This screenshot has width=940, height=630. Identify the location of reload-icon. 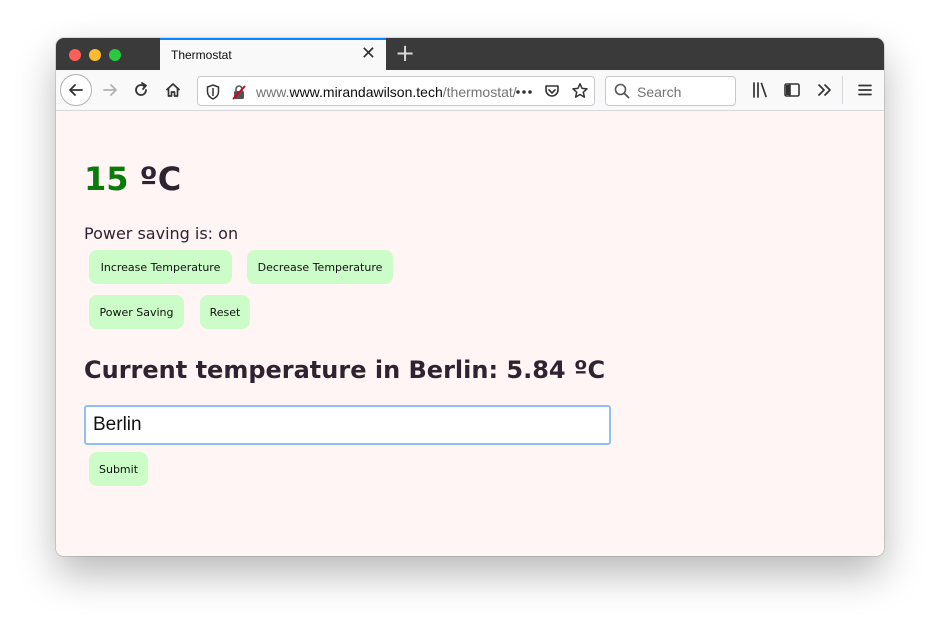
(141, 89).